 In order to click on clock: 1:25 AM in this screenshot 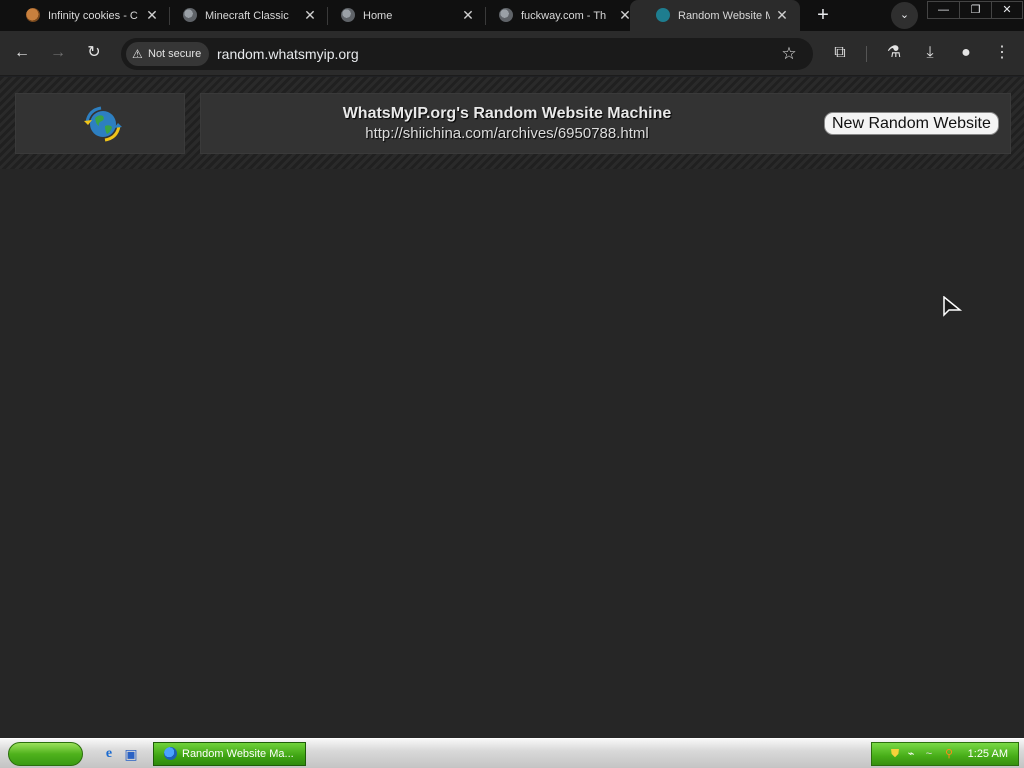, I will do `click(988, 754)`.